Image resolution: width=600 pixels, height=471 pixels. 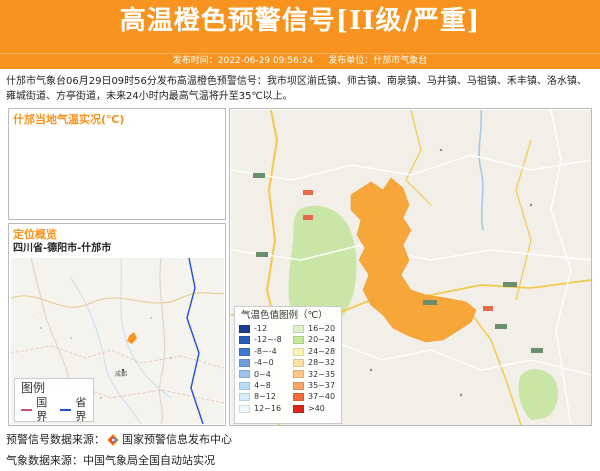 What do you see at coordinates (266, 351) in the screenshot?
I see `legend-item: -8~-4` at bounding box center [266, 351].